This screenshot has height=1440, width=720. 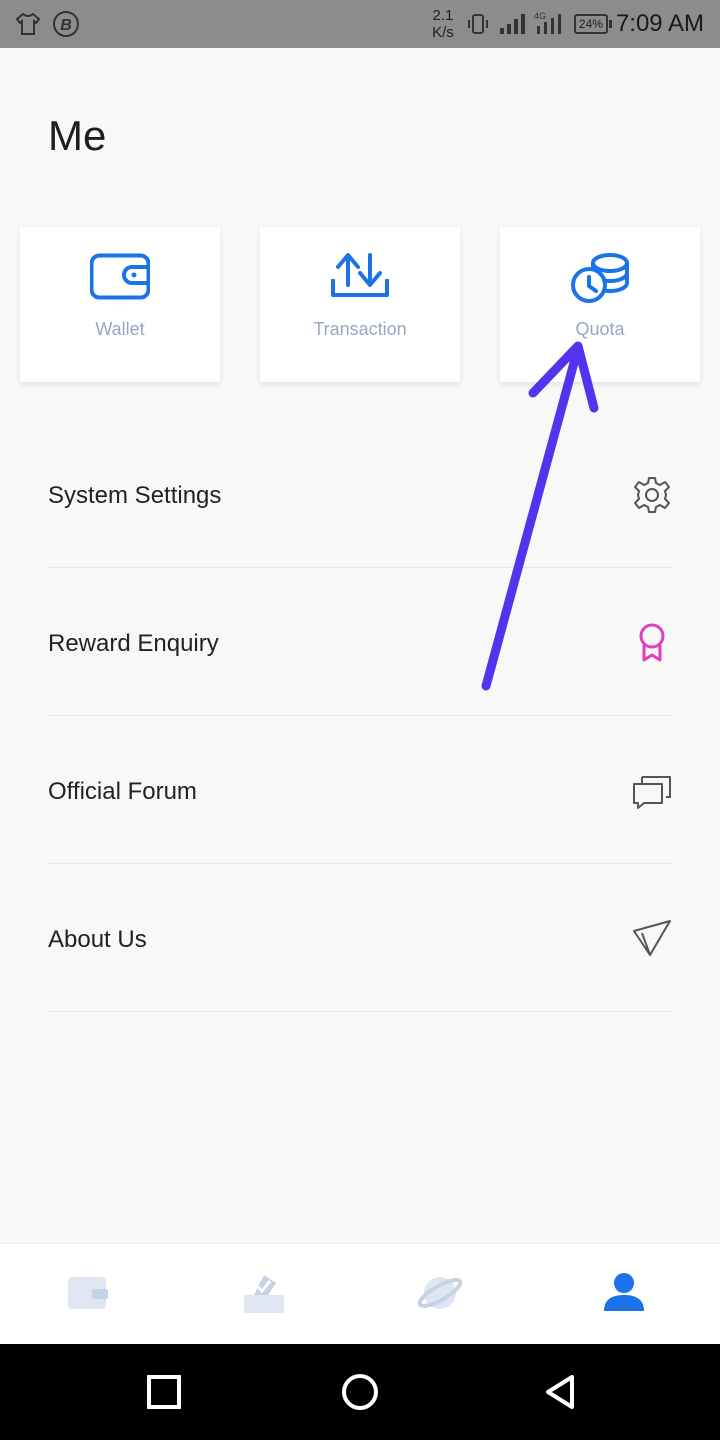 I want to click on menu-item-official-forum: Official Forum, so click(x=360, y=790).